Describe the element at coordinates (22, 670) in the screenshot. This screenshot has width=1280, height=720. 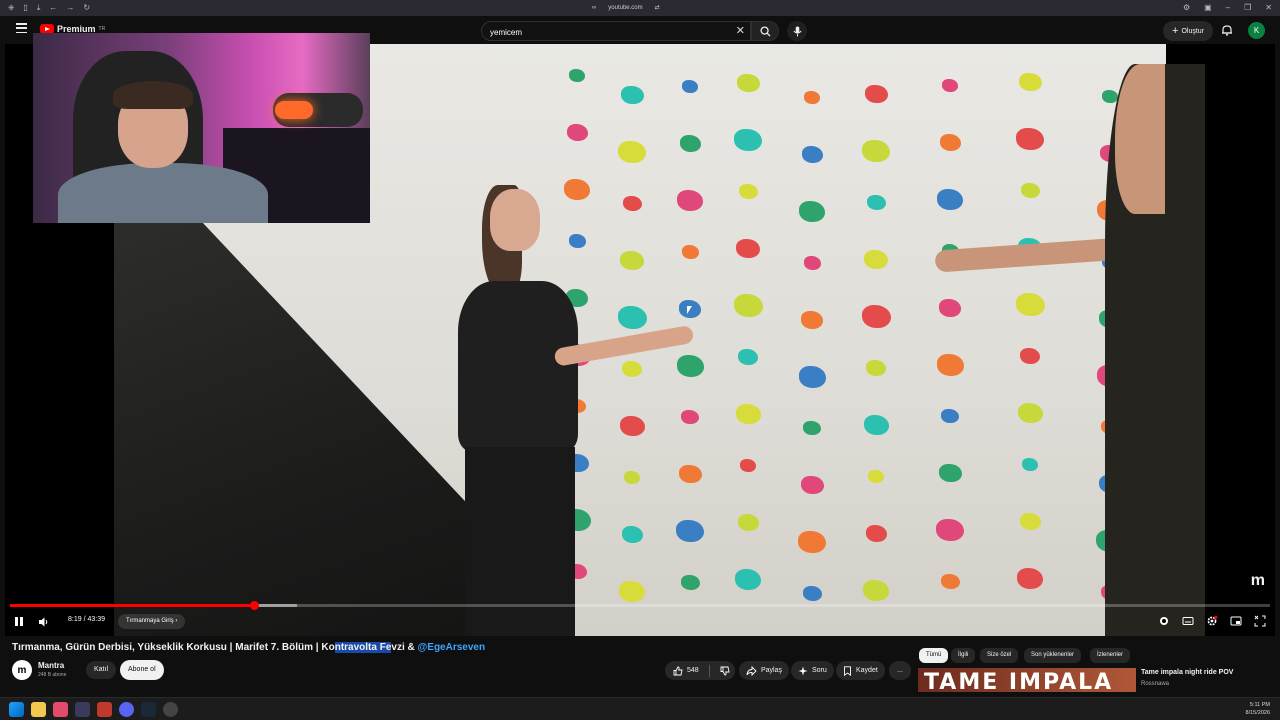
I see `channel-avatar: m` at that location.